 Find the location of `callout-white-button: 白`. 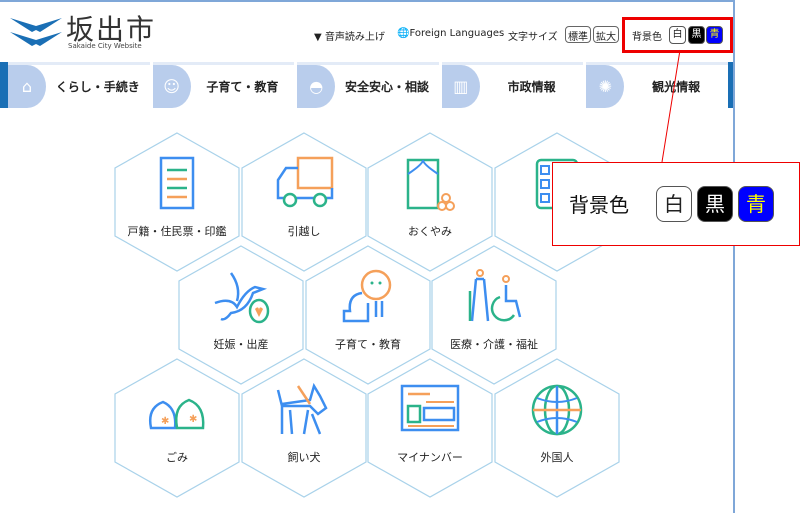

callout-white-button: 白 is located at coordinates (674, 204).